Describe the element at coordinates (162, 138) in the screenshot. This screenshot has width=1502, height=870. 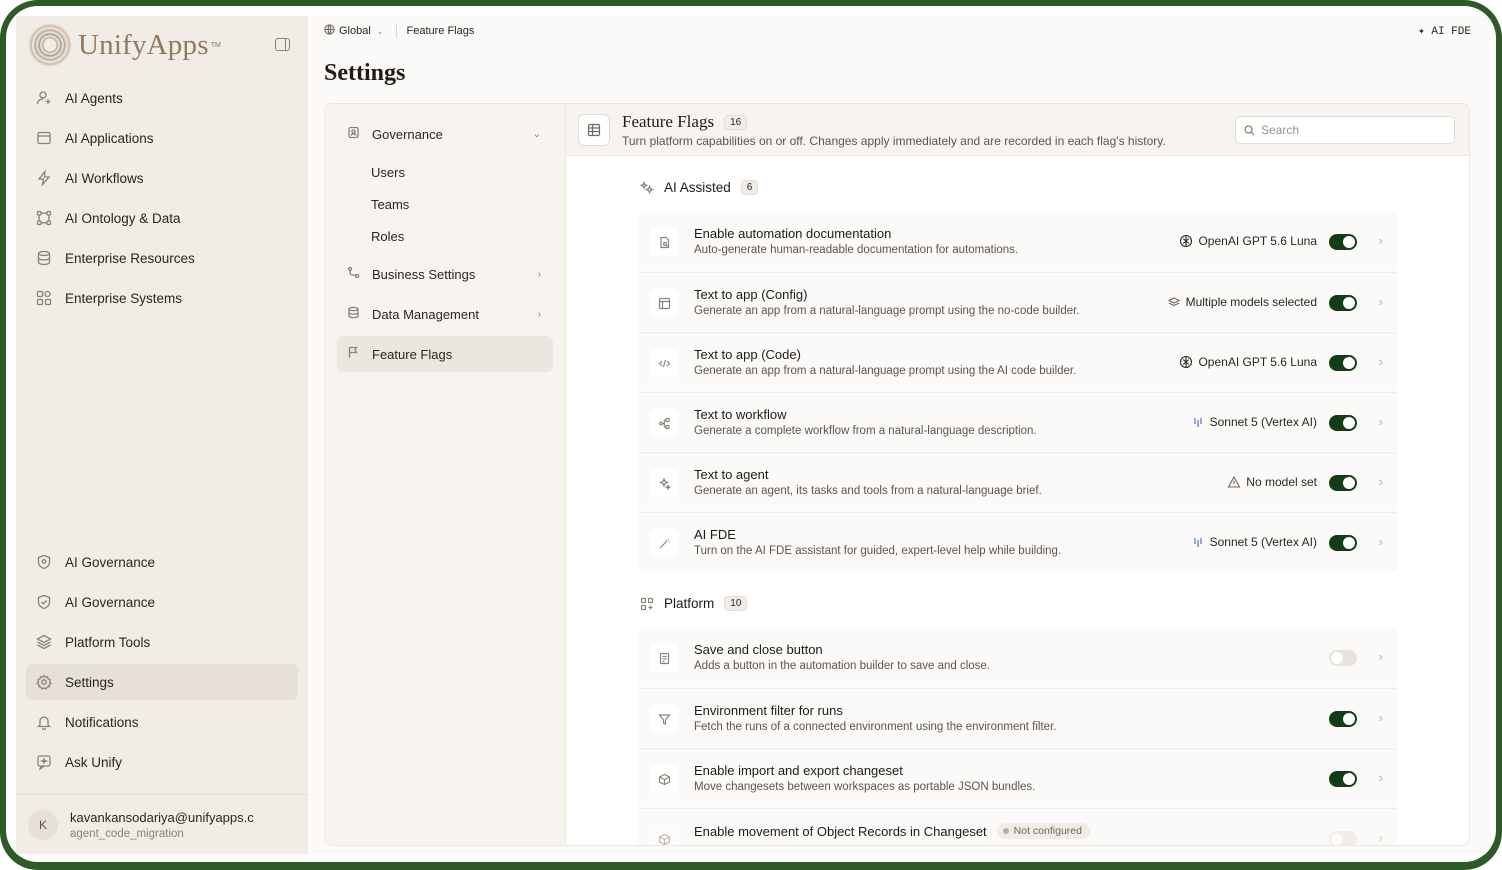
I see `sidebar-item-ai-applications: AI Applications` at that location.